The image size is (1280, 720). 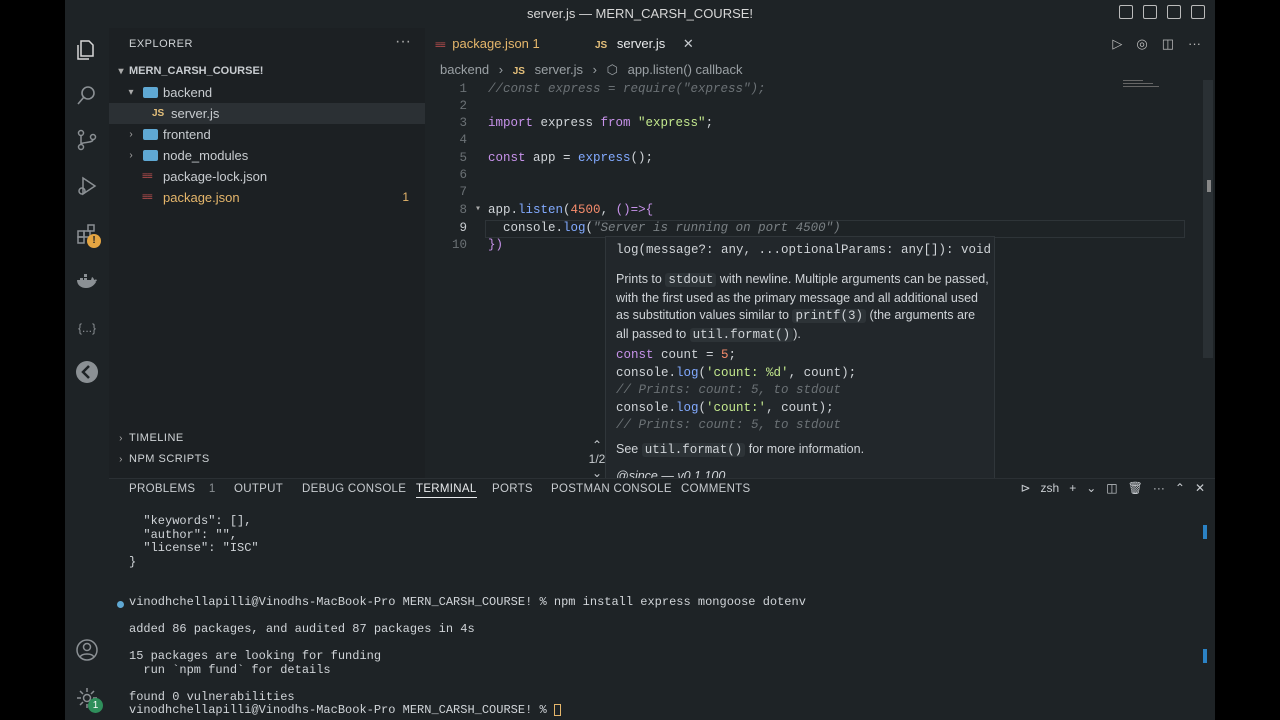 I want to click on maximize-panel-icon: ⌃, so click(x=1180, y=488).